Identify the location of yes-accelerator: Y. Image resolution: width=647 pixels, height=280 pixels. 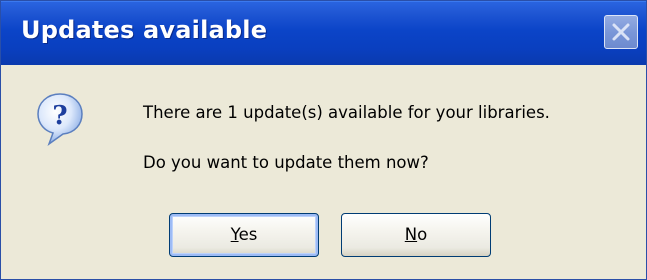
(234, 234).